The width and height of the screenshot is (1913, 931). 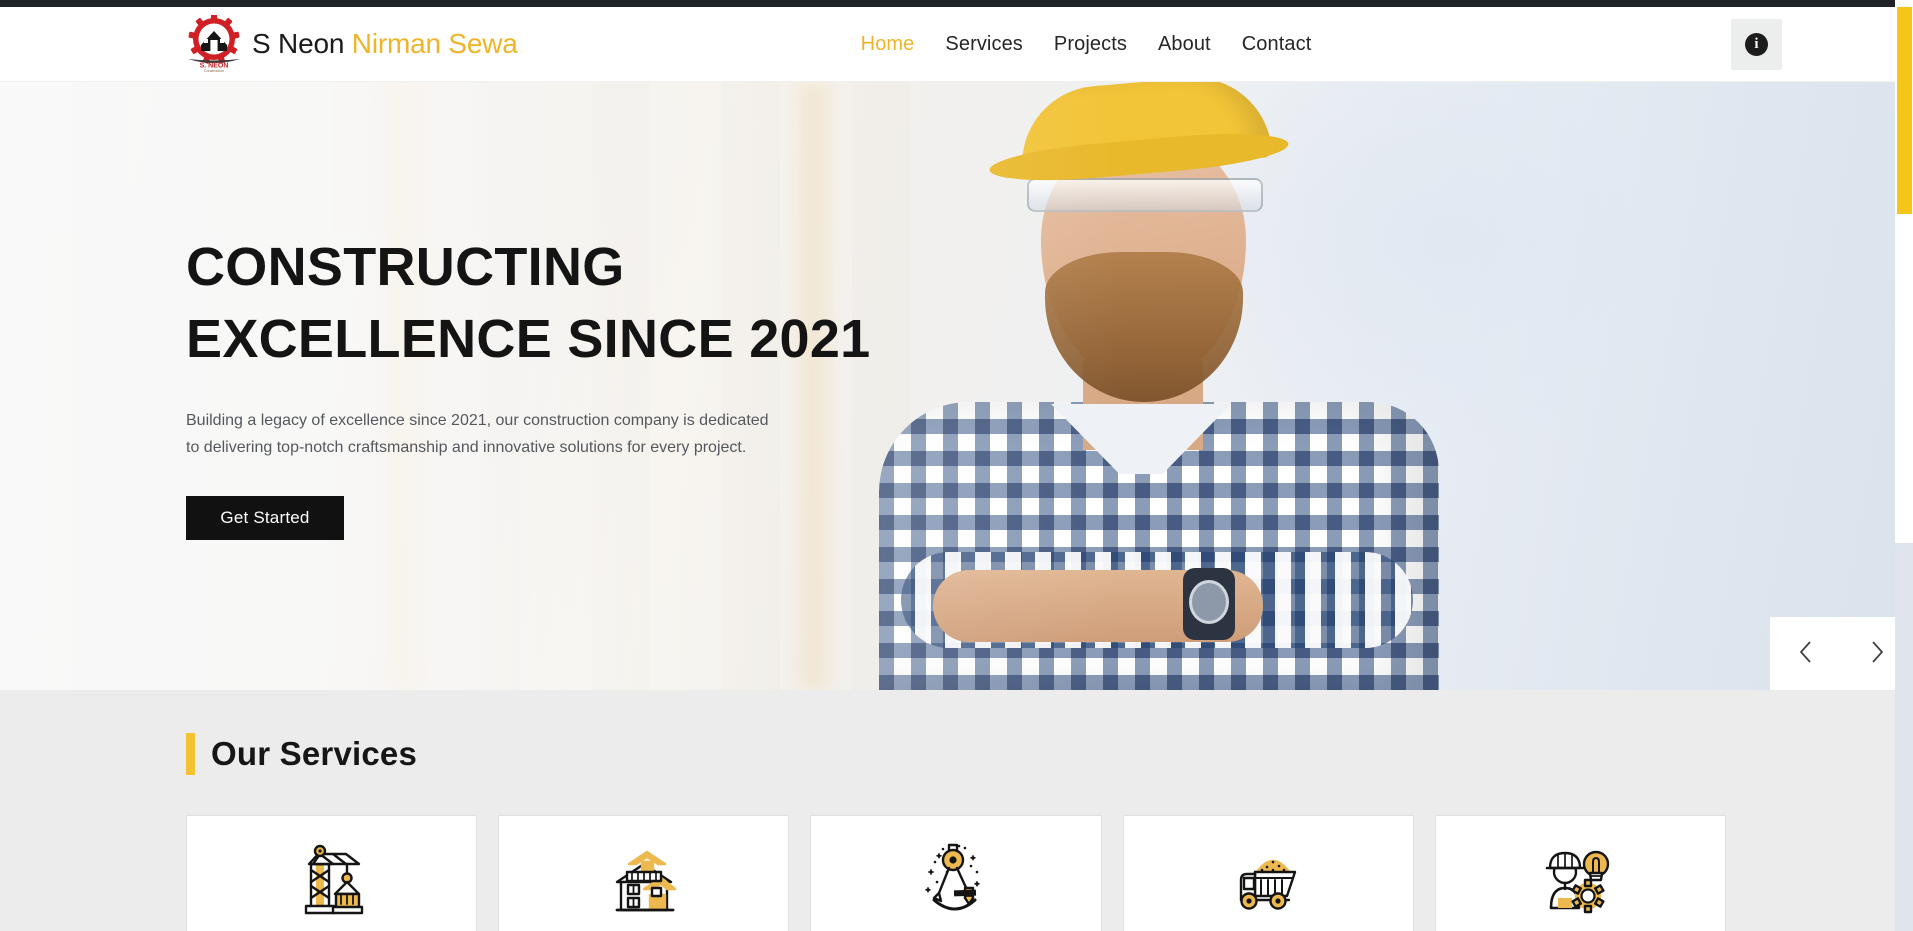 What do you see at coordinates (1580, 883) in the screenshot?
I see `worker-idea-gear-icon` at bounding box center [1580, 883].